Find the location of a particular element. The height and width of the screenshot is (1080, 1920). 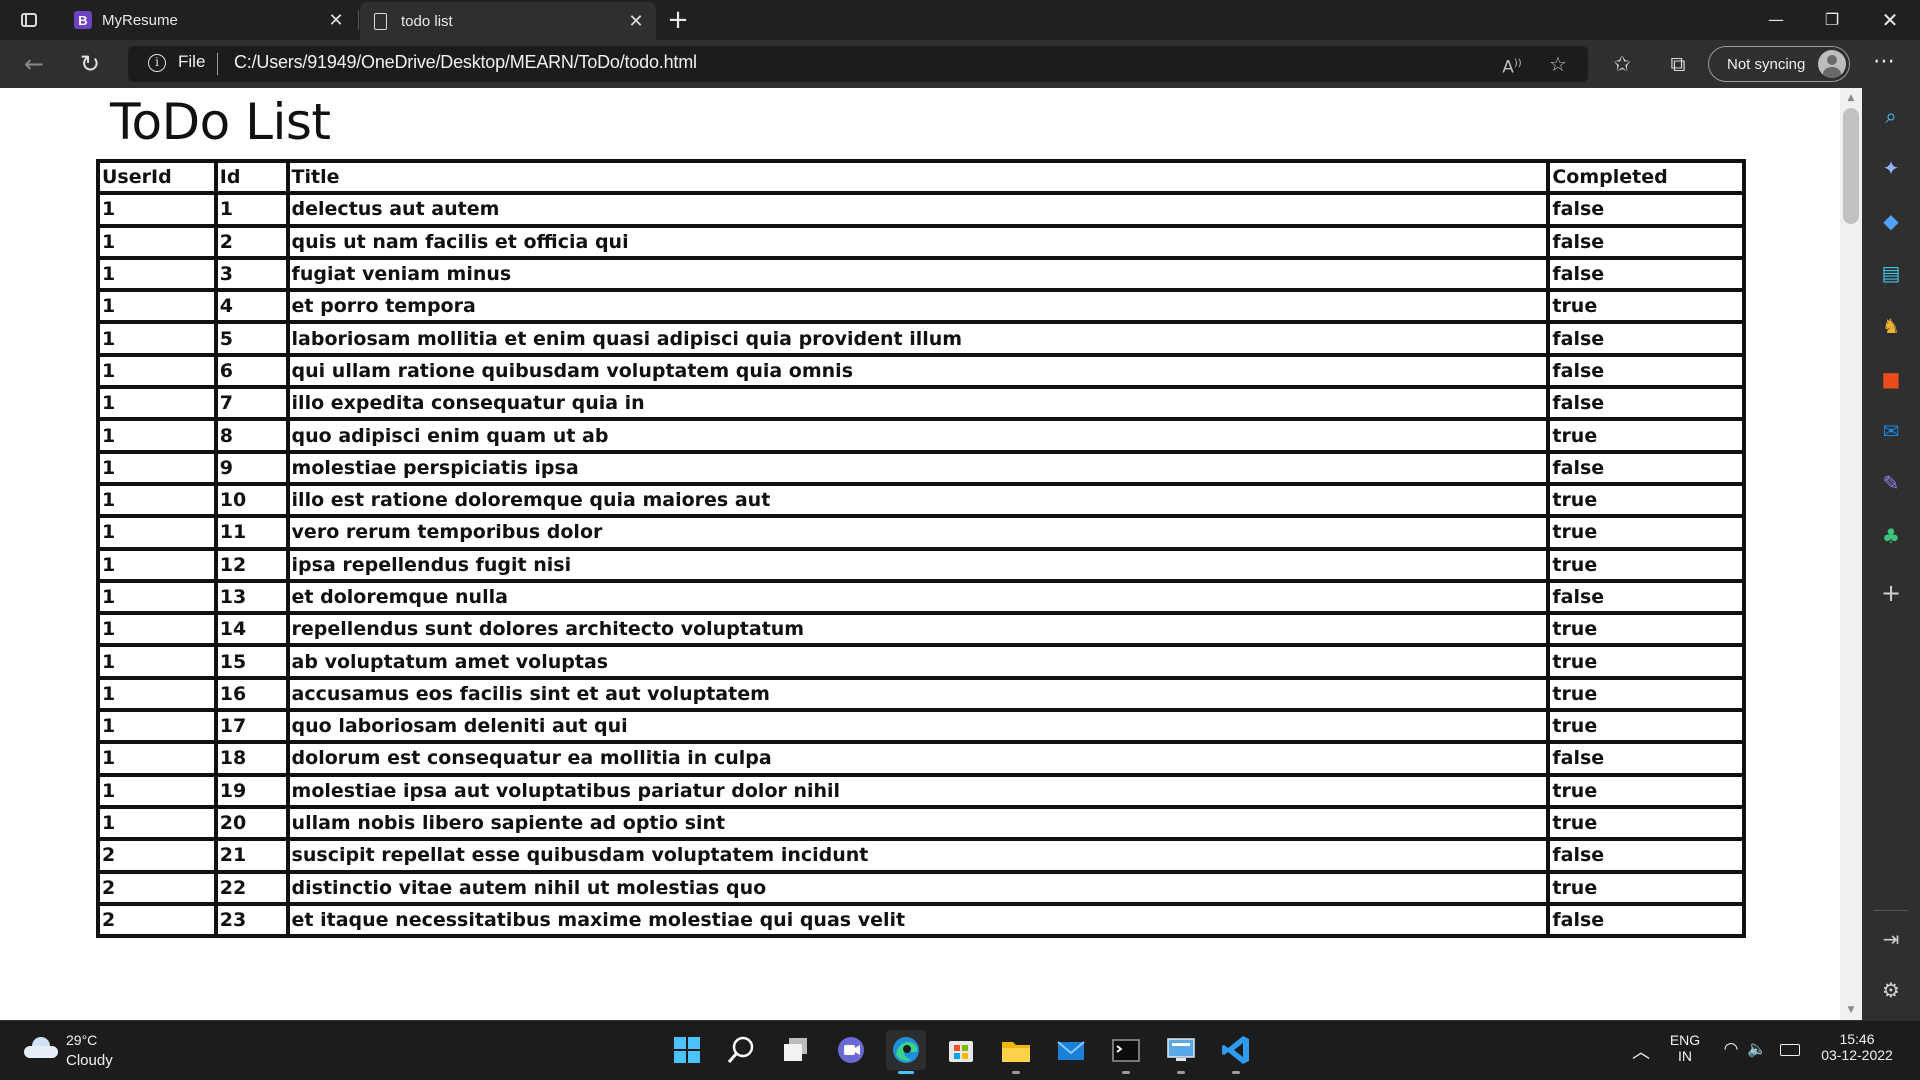

mail-icon is located at coordinates (1071, 1050).